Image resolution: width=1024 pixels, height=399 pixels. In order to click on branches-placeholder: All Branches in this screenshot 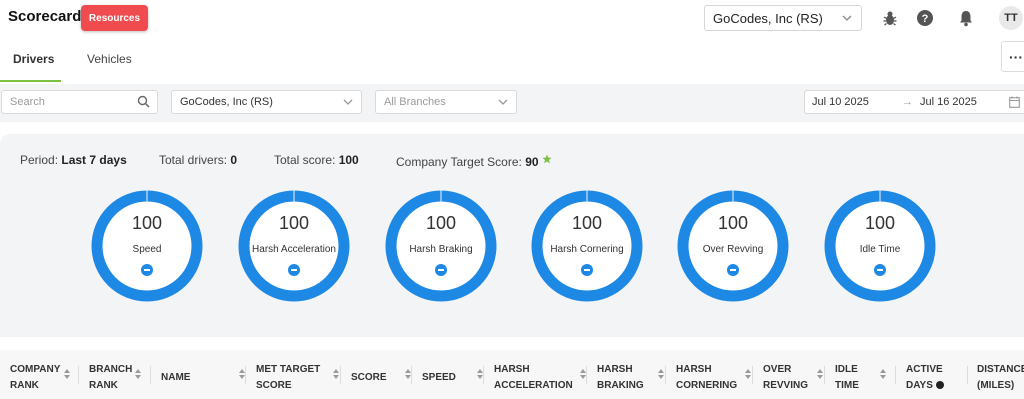, I will do `click(415, 102)`.